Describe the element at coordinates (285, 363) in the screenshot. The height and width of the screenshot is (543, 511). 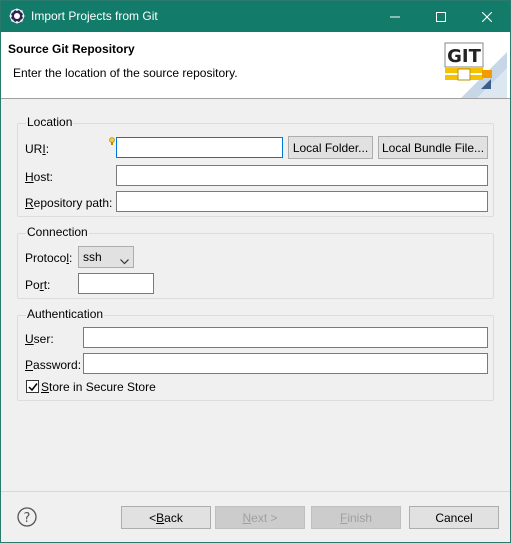
I see `password-input` at that location.